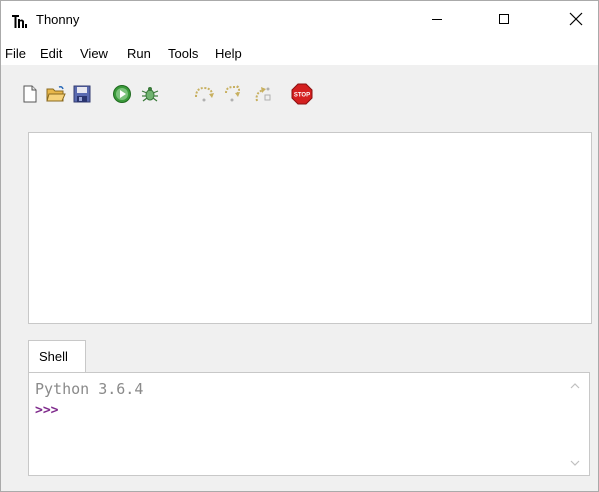 The width and height of the screenshot is (599, 492). Describe the element at coordinates (51, 53) in the screenshot. I see `menu-edit: Edit` at that location.